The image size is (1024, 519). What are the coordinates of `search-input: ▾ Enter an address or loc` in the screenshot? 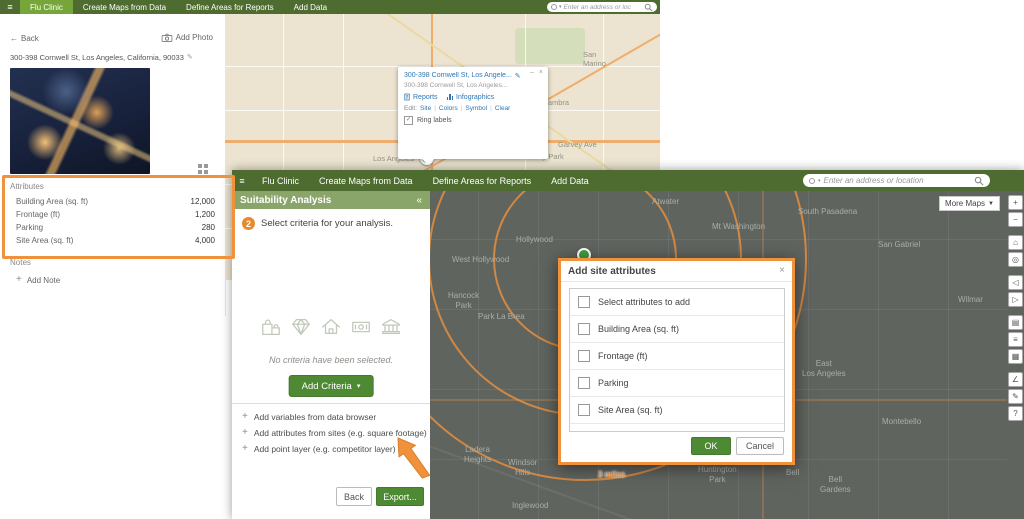 It's located at (602, 7).